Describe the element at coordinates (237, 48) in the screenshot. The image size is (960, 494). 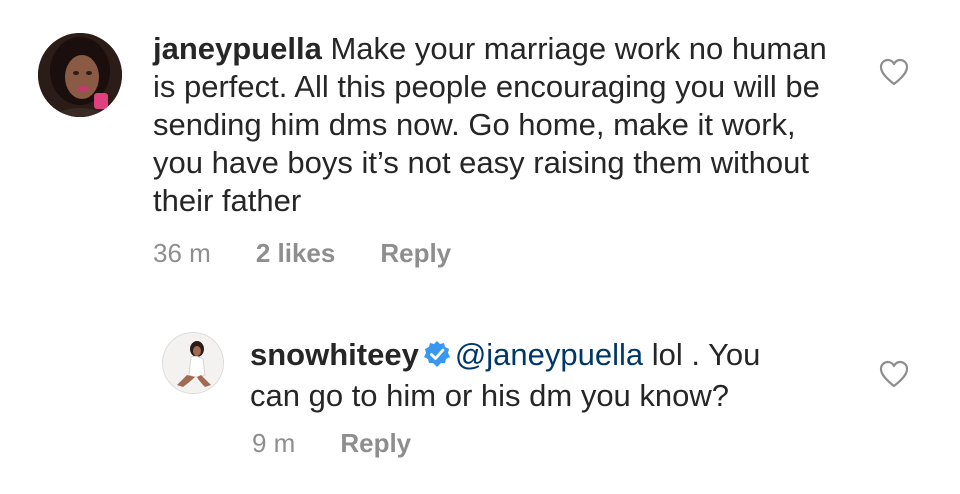
I see `comment-username: janeypuella` at that location.